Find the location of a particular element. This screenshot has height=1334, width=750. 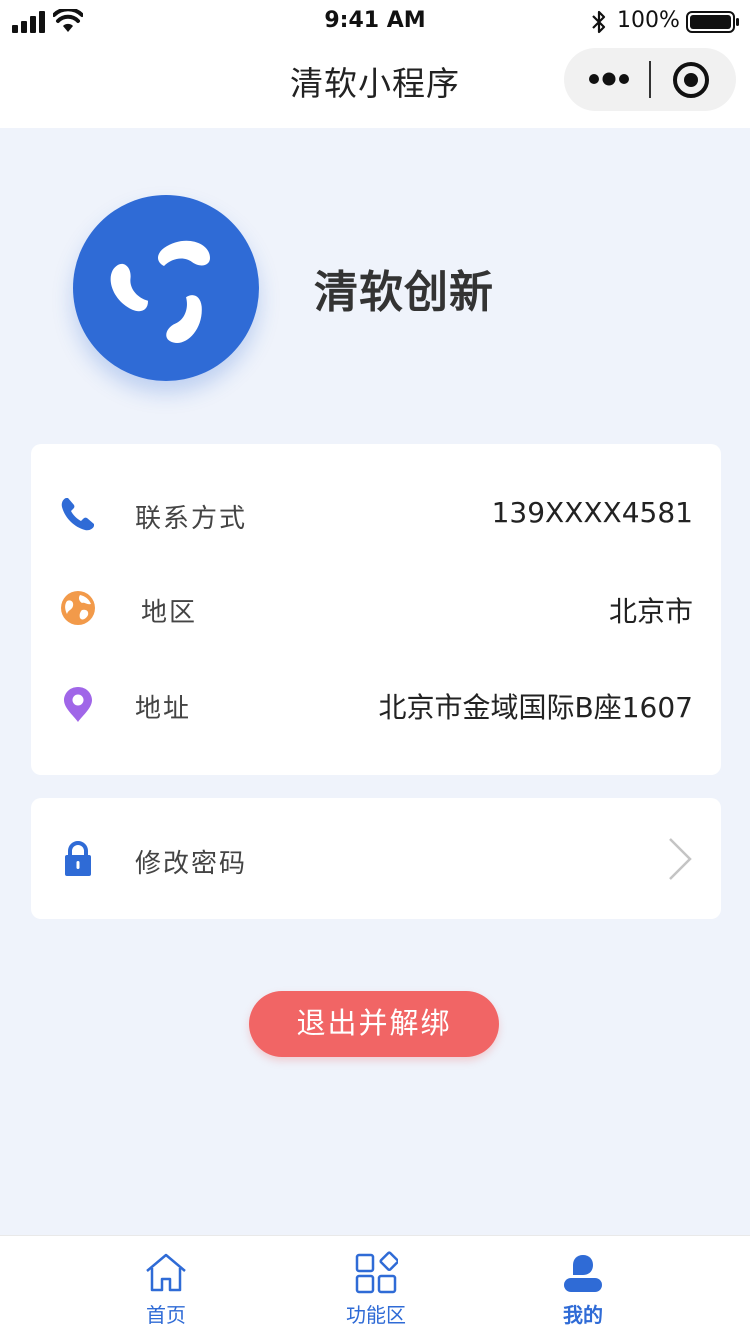

change-password-label: 修改密码 is located at coordinates (191, 864).